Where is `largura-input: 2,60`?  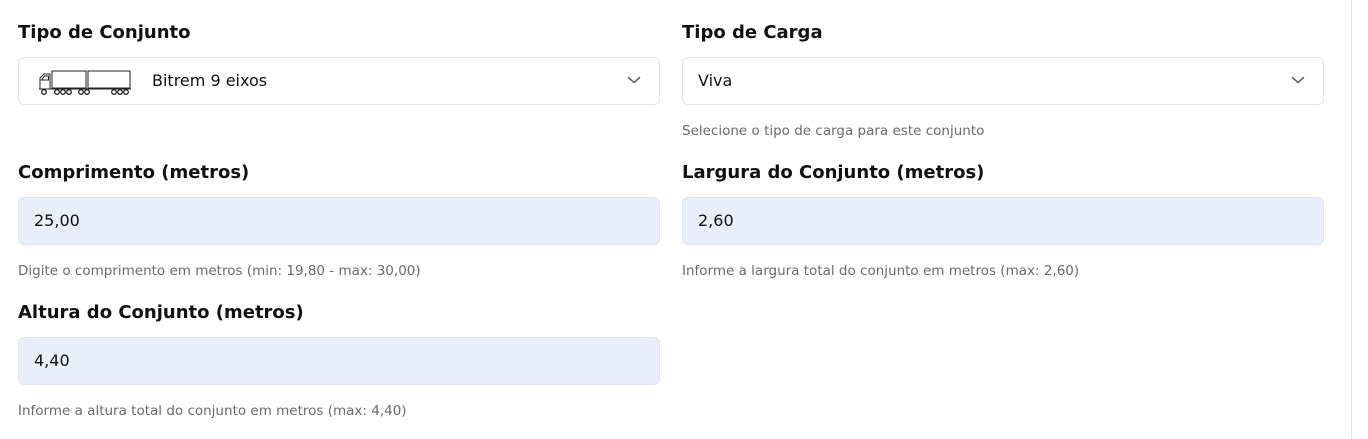 largura-input: 2,60 is located at coordinates (1003, 221).